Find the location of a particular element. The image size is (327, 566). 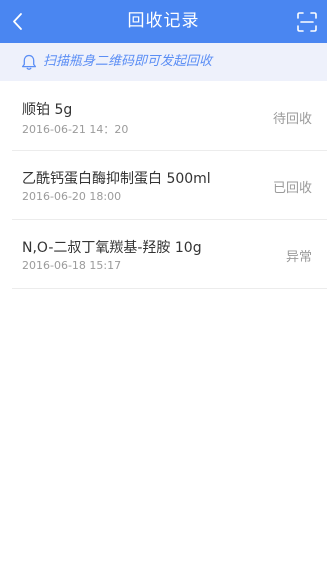

record-time: 2016-06-18 15:17 is located at coordinates (72, 265).